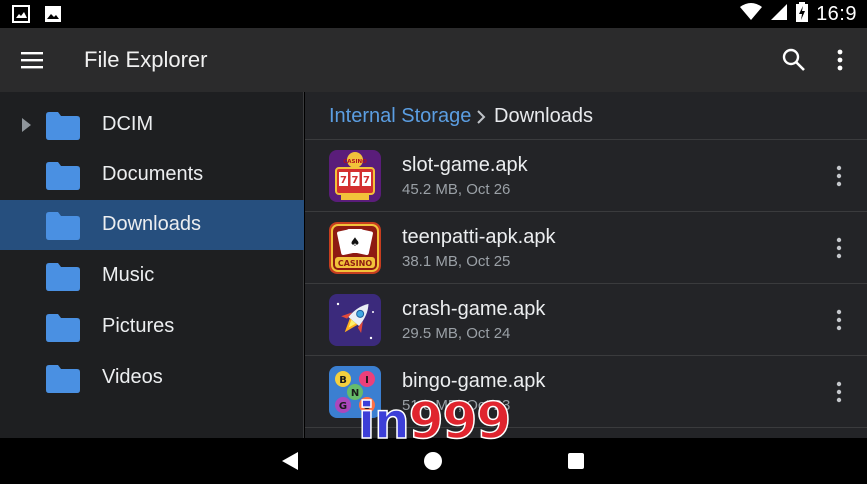 Image resolution: width=867 pixels, height=484 pixels. What do you see at coordinates (355, 320) in the screenshot?
I see `rocket-icon` at bounding box center [355, 320].